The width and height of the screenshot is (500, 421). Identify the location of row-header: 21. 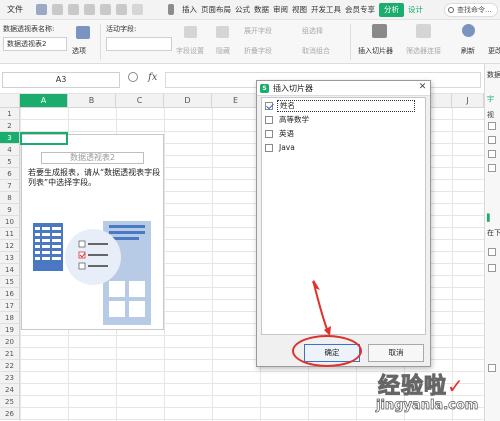
(10, 354).